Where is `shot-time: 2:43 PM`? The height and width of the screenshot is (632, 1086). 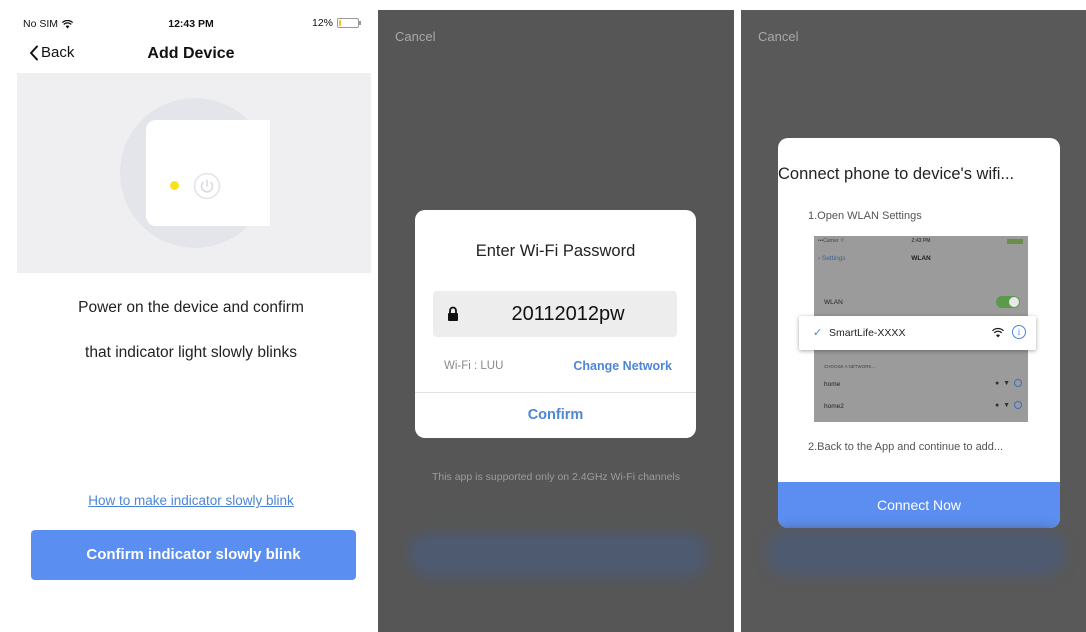 shot-time: 2:43 PM is located at coordinates (921, 241).